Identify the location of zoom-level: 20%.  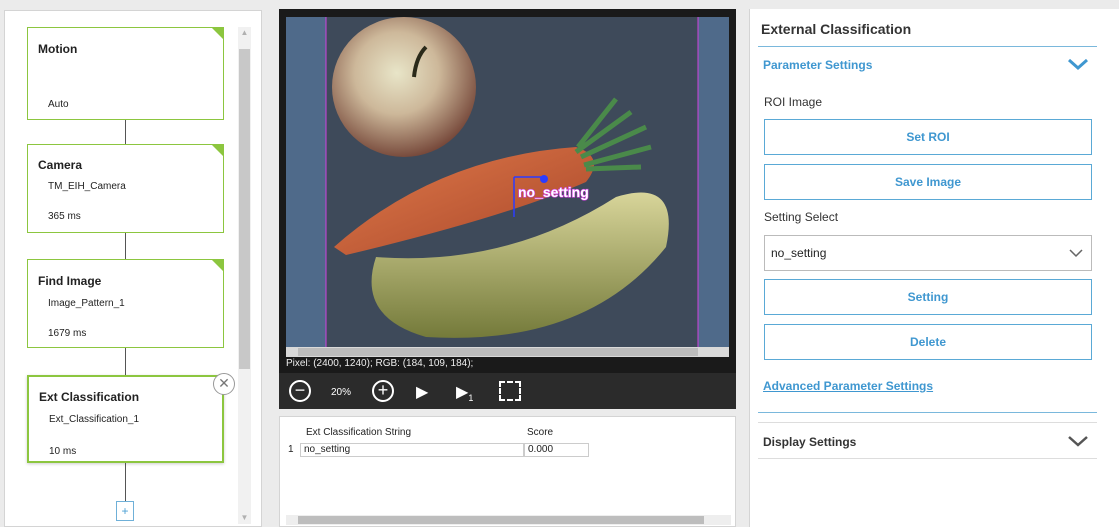
(341, 392).